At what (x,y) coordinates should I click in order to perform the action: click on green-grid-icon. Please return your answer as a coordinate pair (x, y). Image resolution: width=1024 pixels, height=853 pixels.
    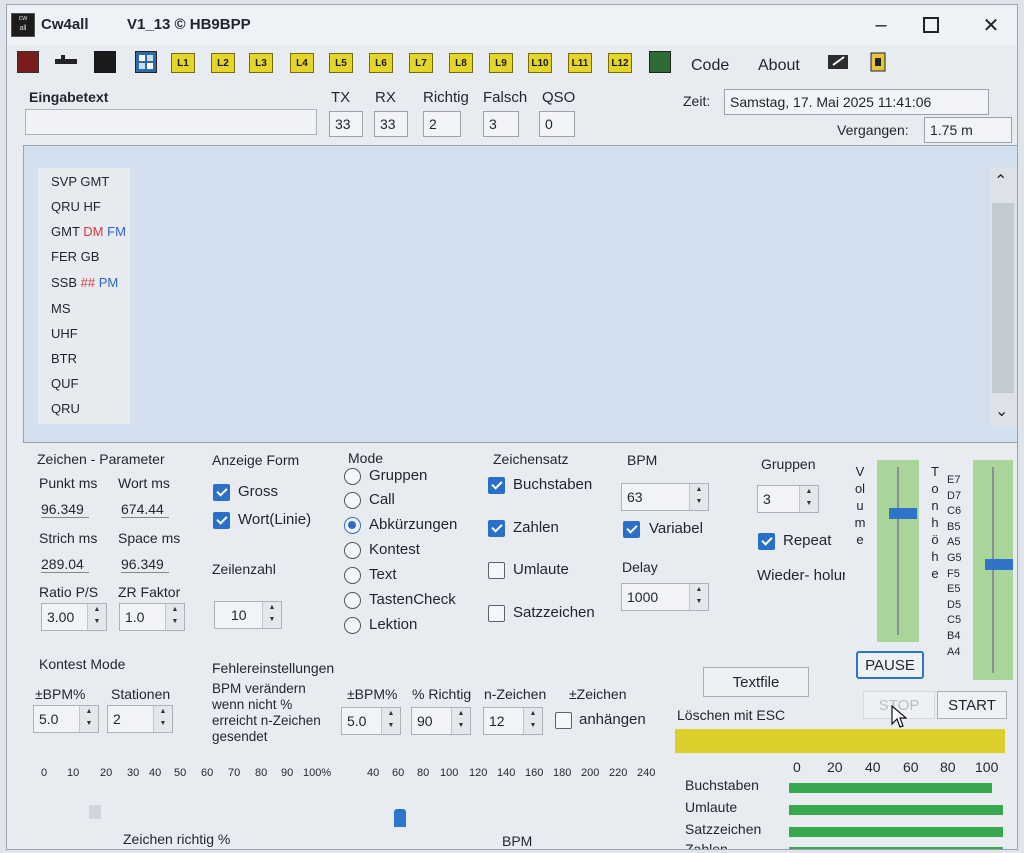
    Looking at the image, I should click on (660, 62).